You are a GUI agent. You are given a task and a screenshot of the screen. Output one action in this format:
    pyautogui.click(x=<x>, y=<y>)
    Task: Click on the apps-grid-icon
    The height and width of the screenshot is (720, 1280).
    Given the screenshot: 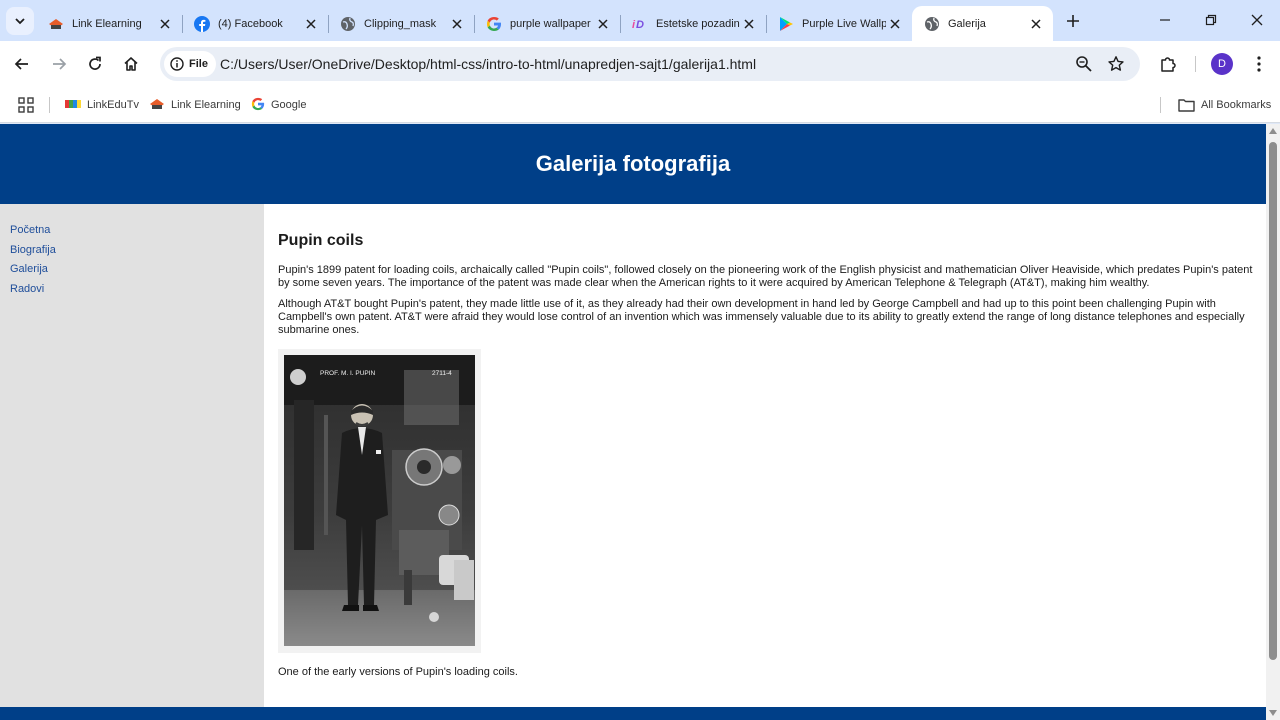 What is the action you would take?
    pyautogui.click(x=26, y=105)
    